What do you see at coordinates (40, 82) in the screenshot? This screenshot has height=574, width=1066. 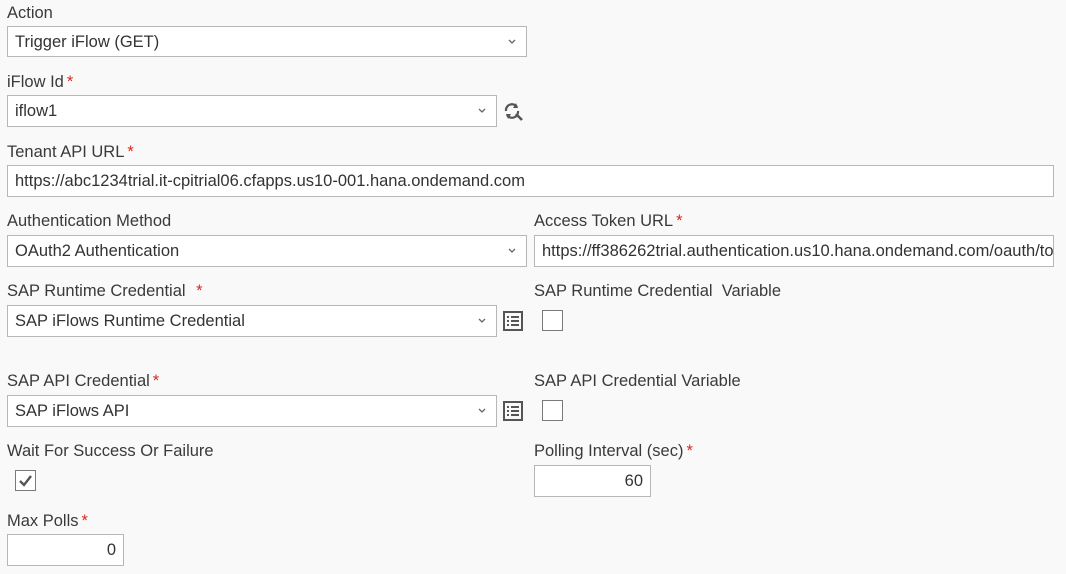 I see `iflow-id-label: iFlow Id *` at bounding box center [40, 82].